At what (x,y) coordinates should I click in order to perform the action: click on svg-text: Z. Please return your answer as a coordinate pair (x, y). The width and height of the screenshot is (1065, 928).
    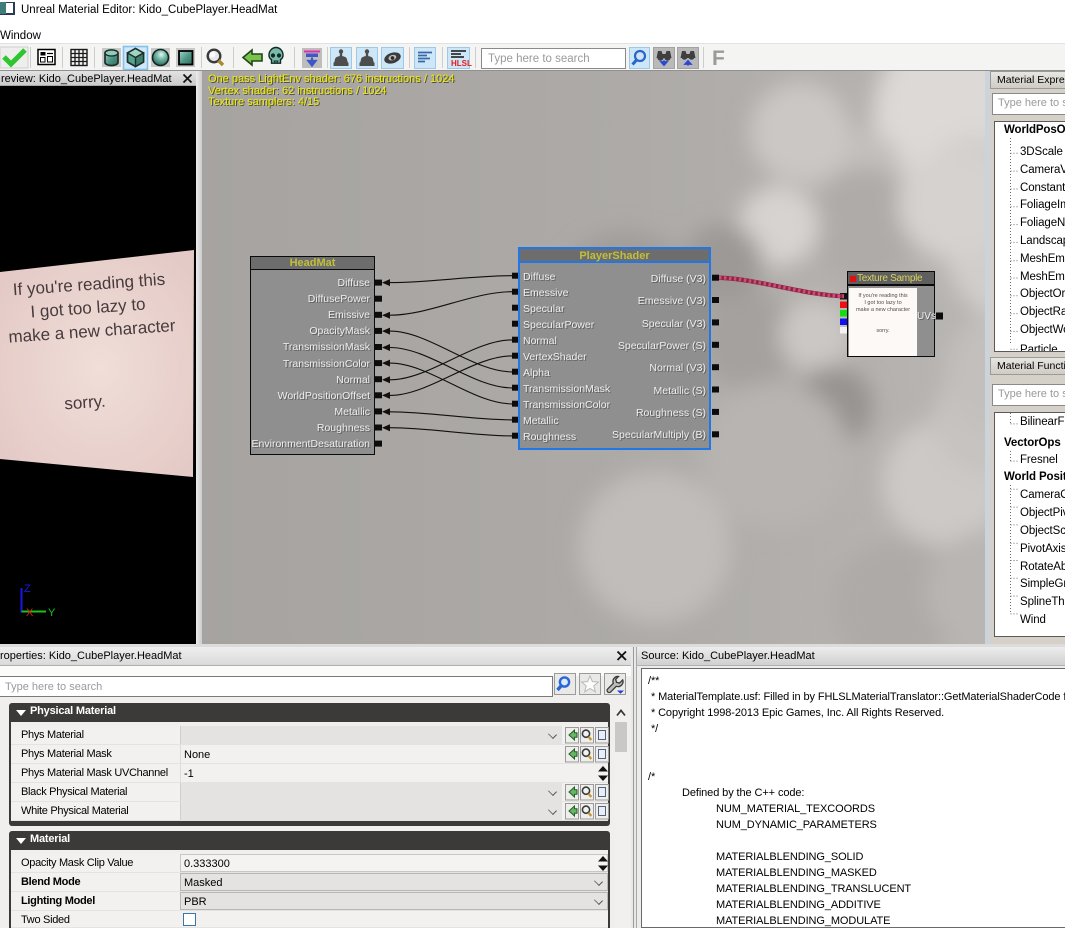
    Looking at the image, I should click on (27, 589).